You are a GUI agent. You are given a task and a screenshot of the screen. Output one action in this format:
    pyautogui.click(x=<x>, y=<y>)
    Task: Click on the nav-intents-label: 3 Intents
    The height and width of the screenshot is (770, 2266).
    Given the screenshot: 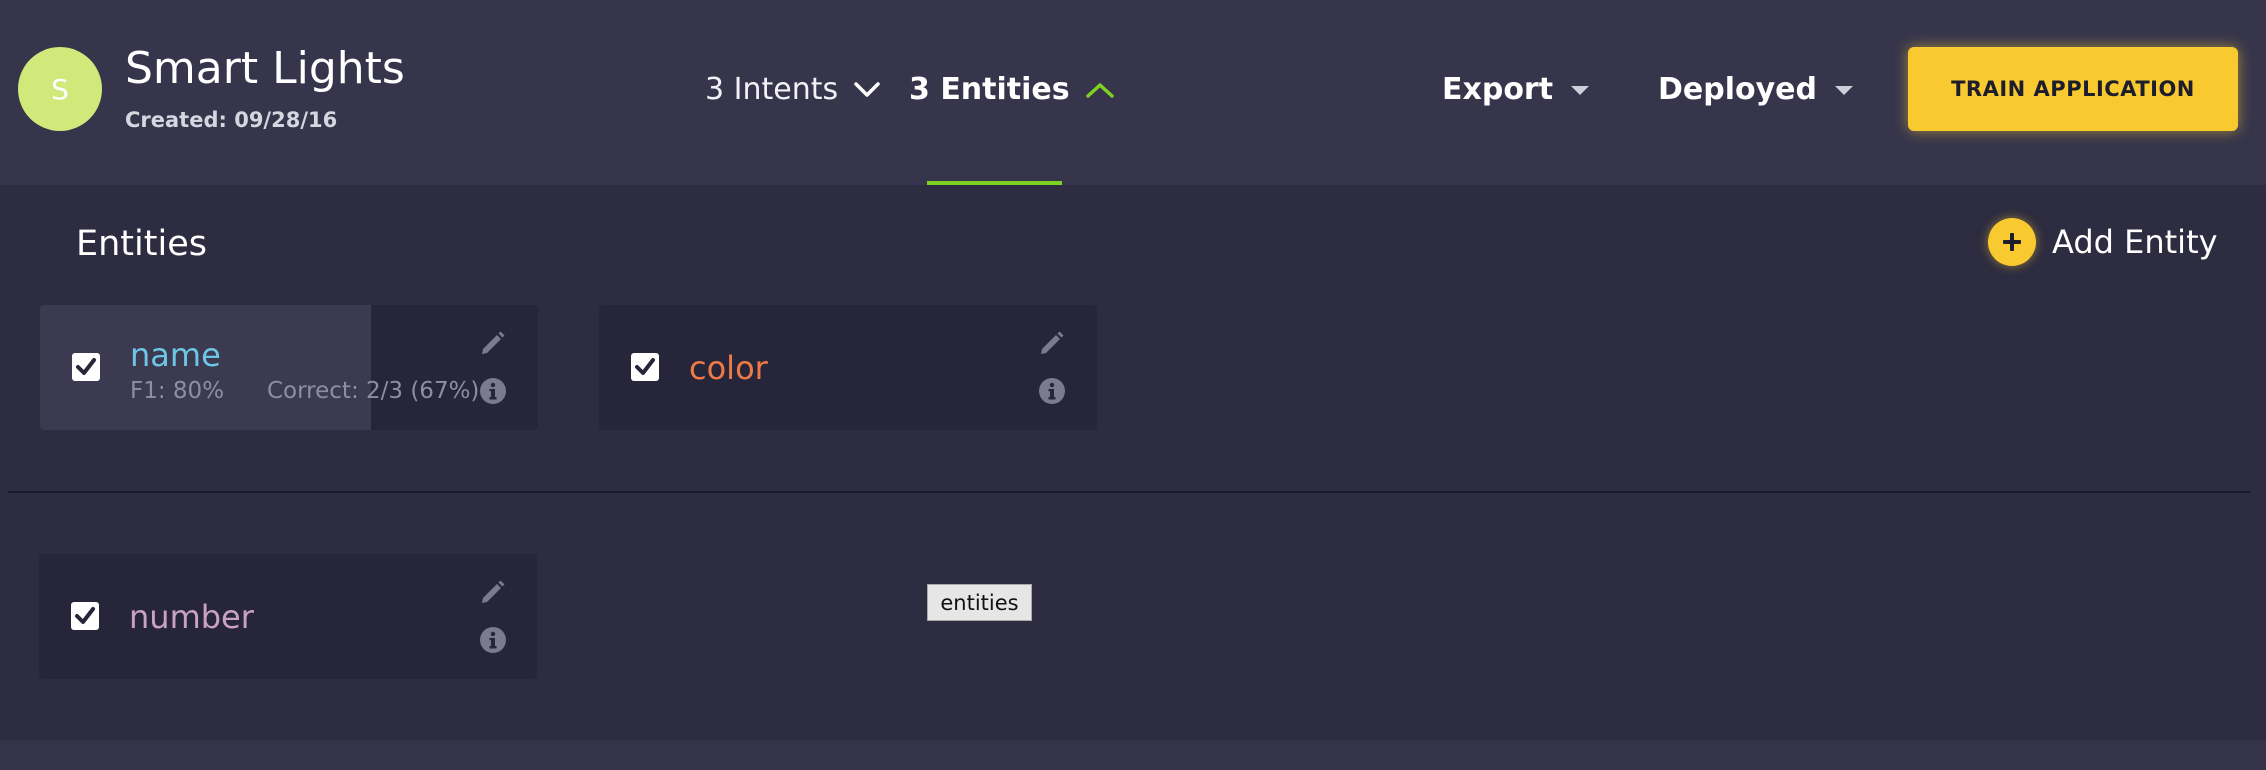 What is the action you would take?
    pyautogui.click(x=772, y=89)
    